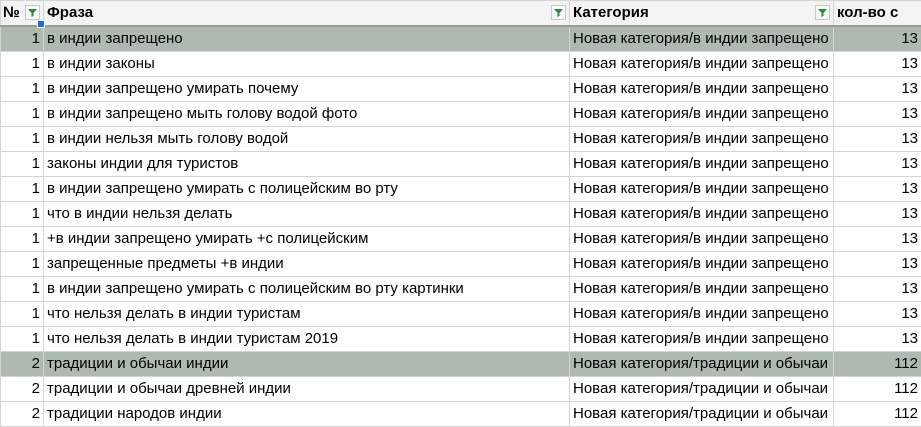 Image resolution: width=921 pixels, height=427 pixels. Describe the element at coordinates (307, 114) in the screenshot. I see `cell-phrase: в индии запрещено мыть голову водой фото` at that location.